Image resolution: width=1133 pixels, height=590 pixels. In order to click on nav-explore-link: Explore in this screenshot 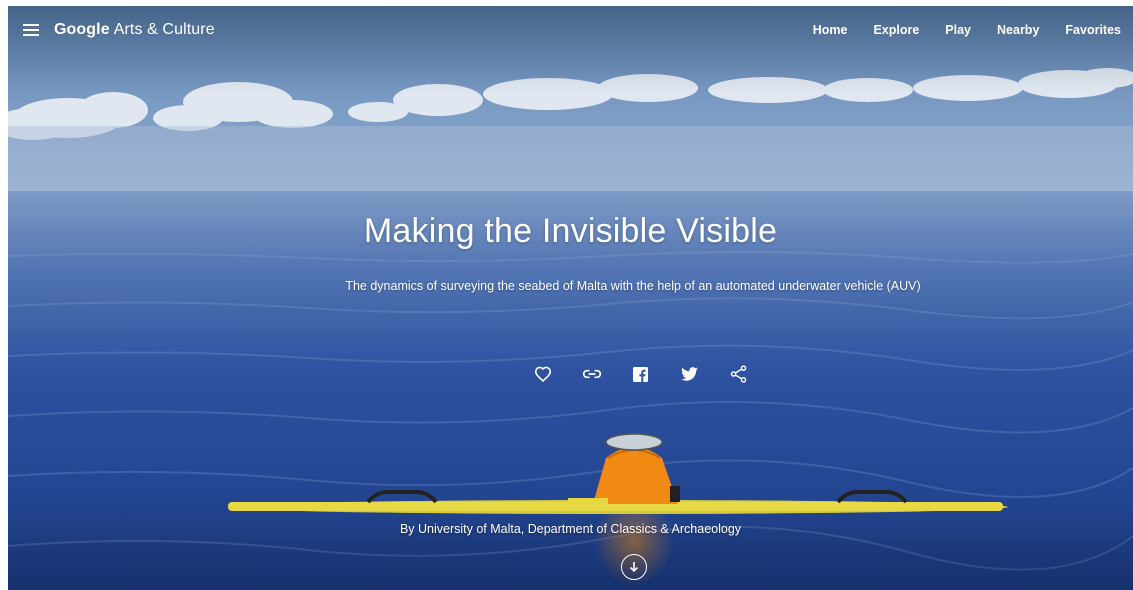, I will do `click(883, 30)`.